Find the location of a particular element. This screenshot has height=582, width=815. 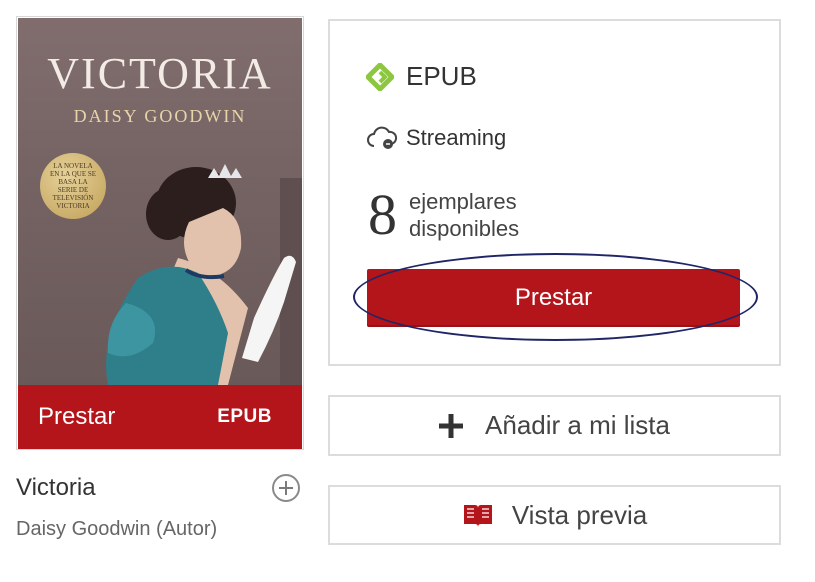

streaming-row: Streaming is located at coordinates (436, 138).